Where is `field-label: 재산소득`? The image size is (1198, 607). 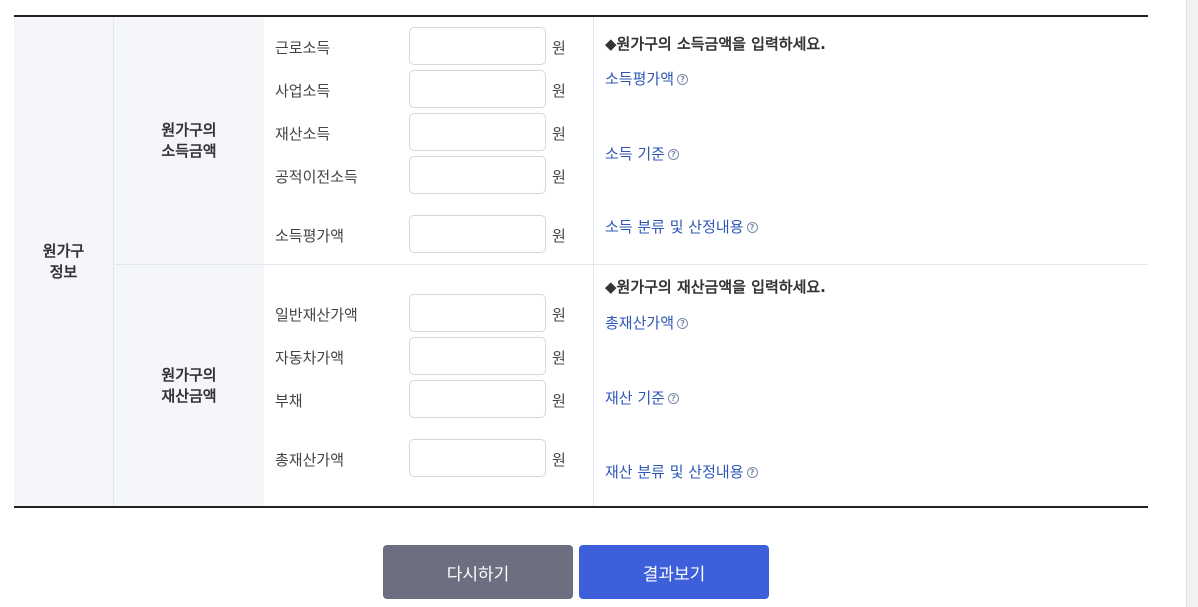
field-label: 재산소득 is located at coordinates (303, 134).